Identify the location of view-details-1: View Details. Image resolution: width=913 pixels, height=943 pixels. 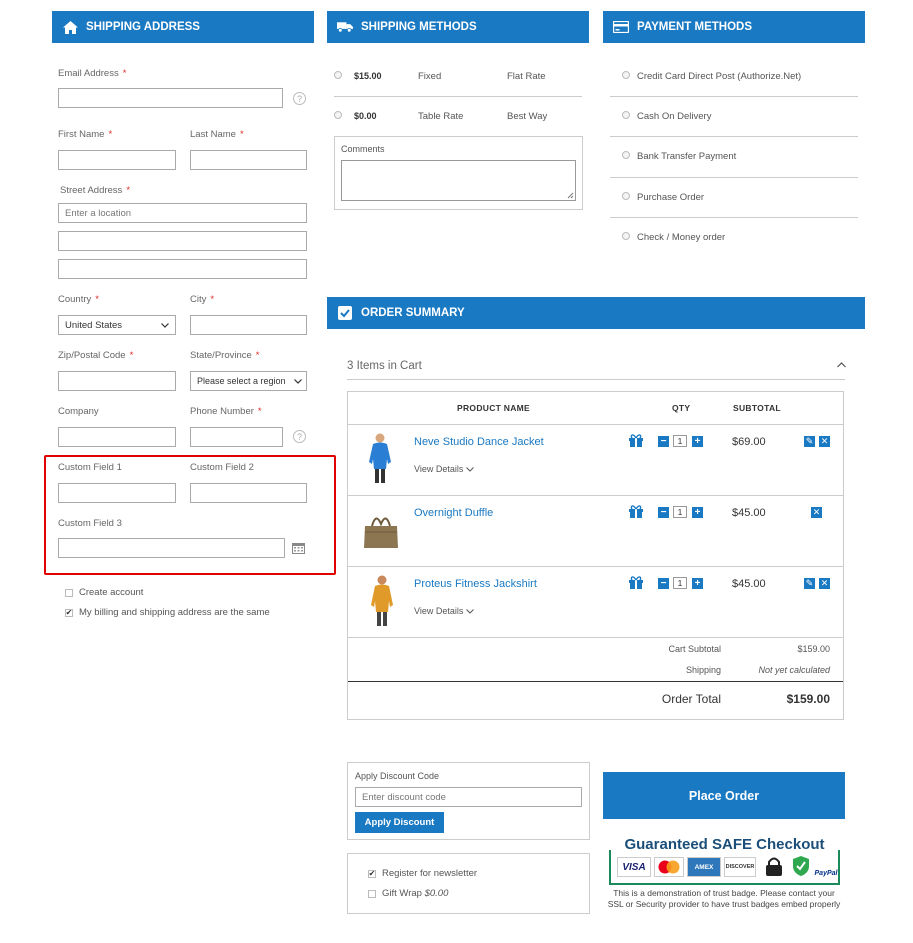
(444, 469).